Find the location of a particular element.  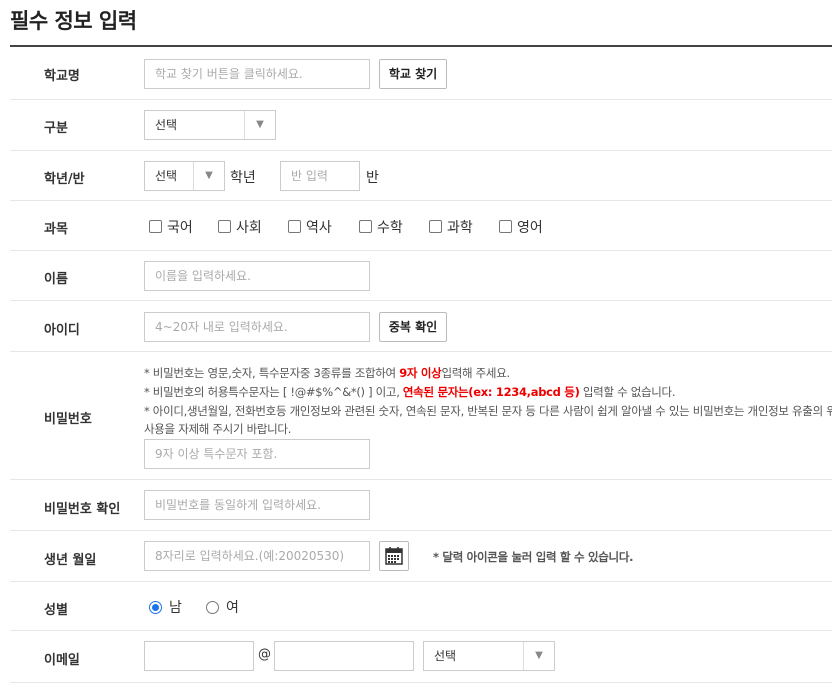

email-at-sign: @ is located at coordinates (264, 654).